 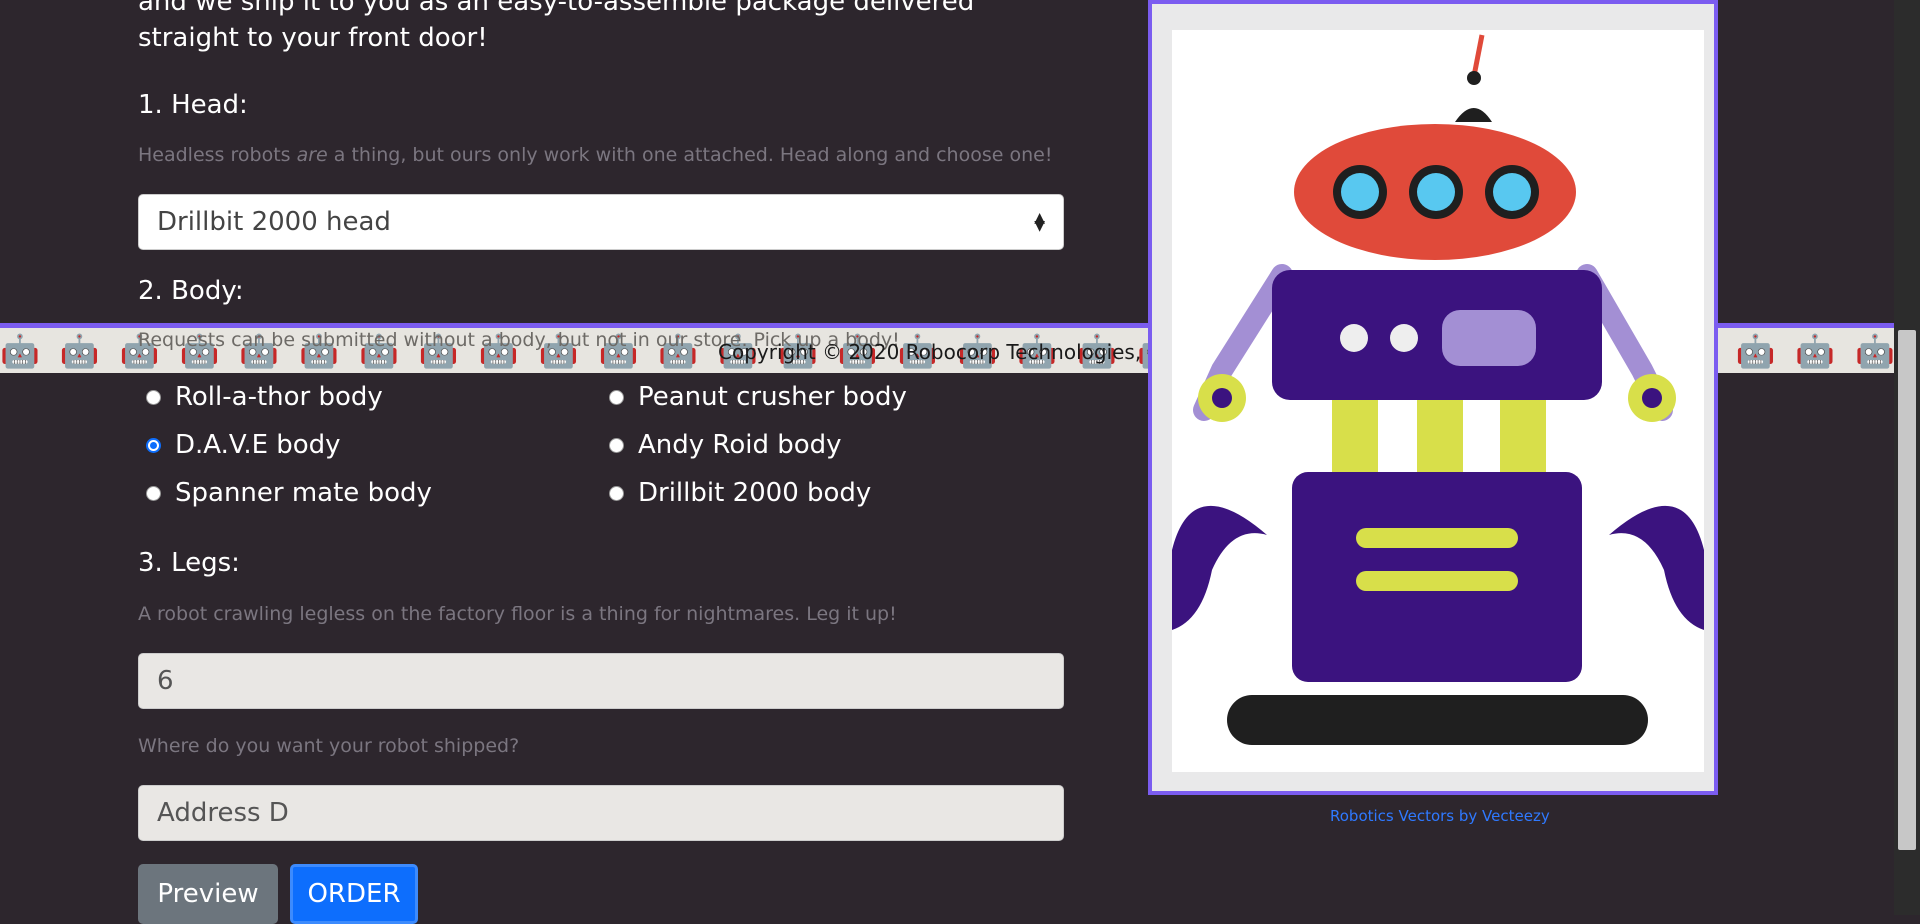 I want to click on head-select: Drillbit 2000 head ▲ ▼, so click(x=601, y=222).